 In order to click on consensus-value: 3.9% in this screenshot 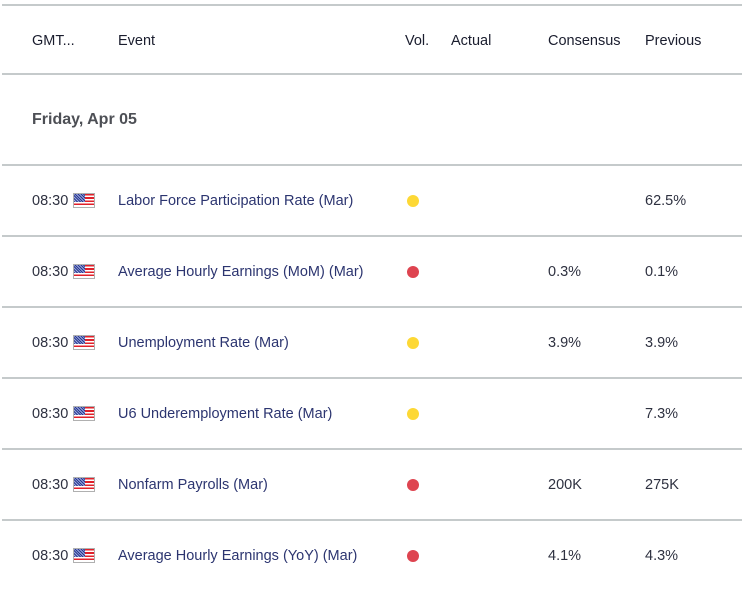, I will do `click(565, 342)`.